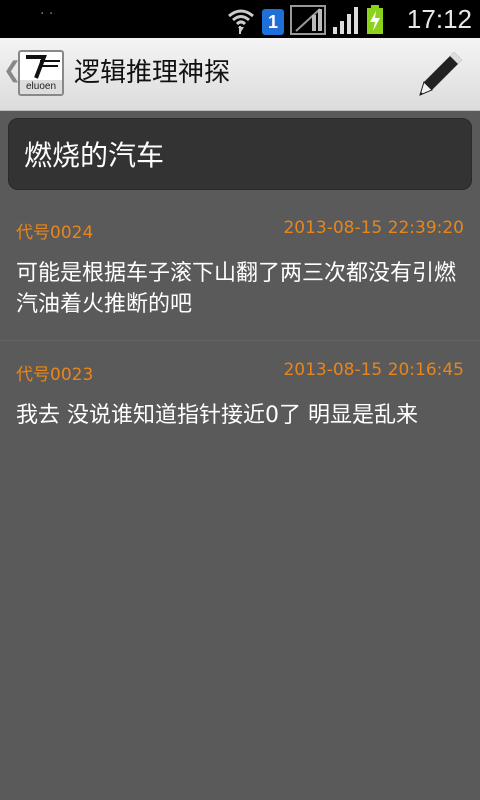 The image size is (480, 800). What do you see at coordinates (217, 415) in the screenshot?
I see `comment-text: 我去 没说谁知道指针接近0了 明显是乱来` at bounding box center [217, 415].